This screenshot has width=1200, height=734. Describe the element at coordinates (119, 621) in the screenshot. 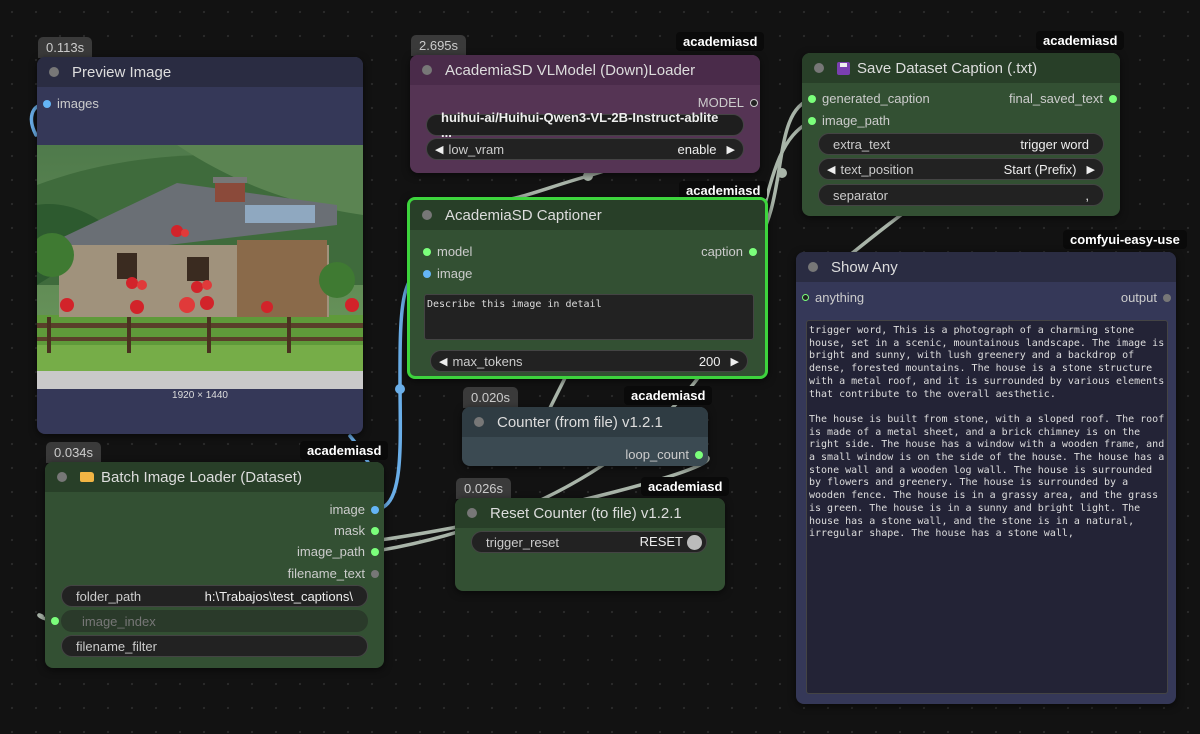

I see `widget-label: image_index` at that location.